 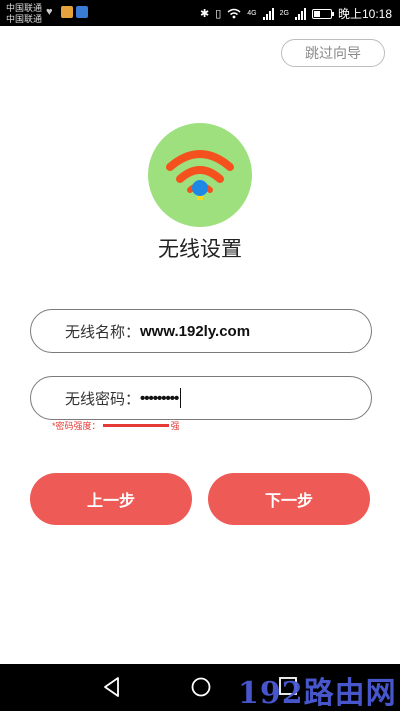 I want to click on carrier-2: 中国联通, so click(x=24, y=19).